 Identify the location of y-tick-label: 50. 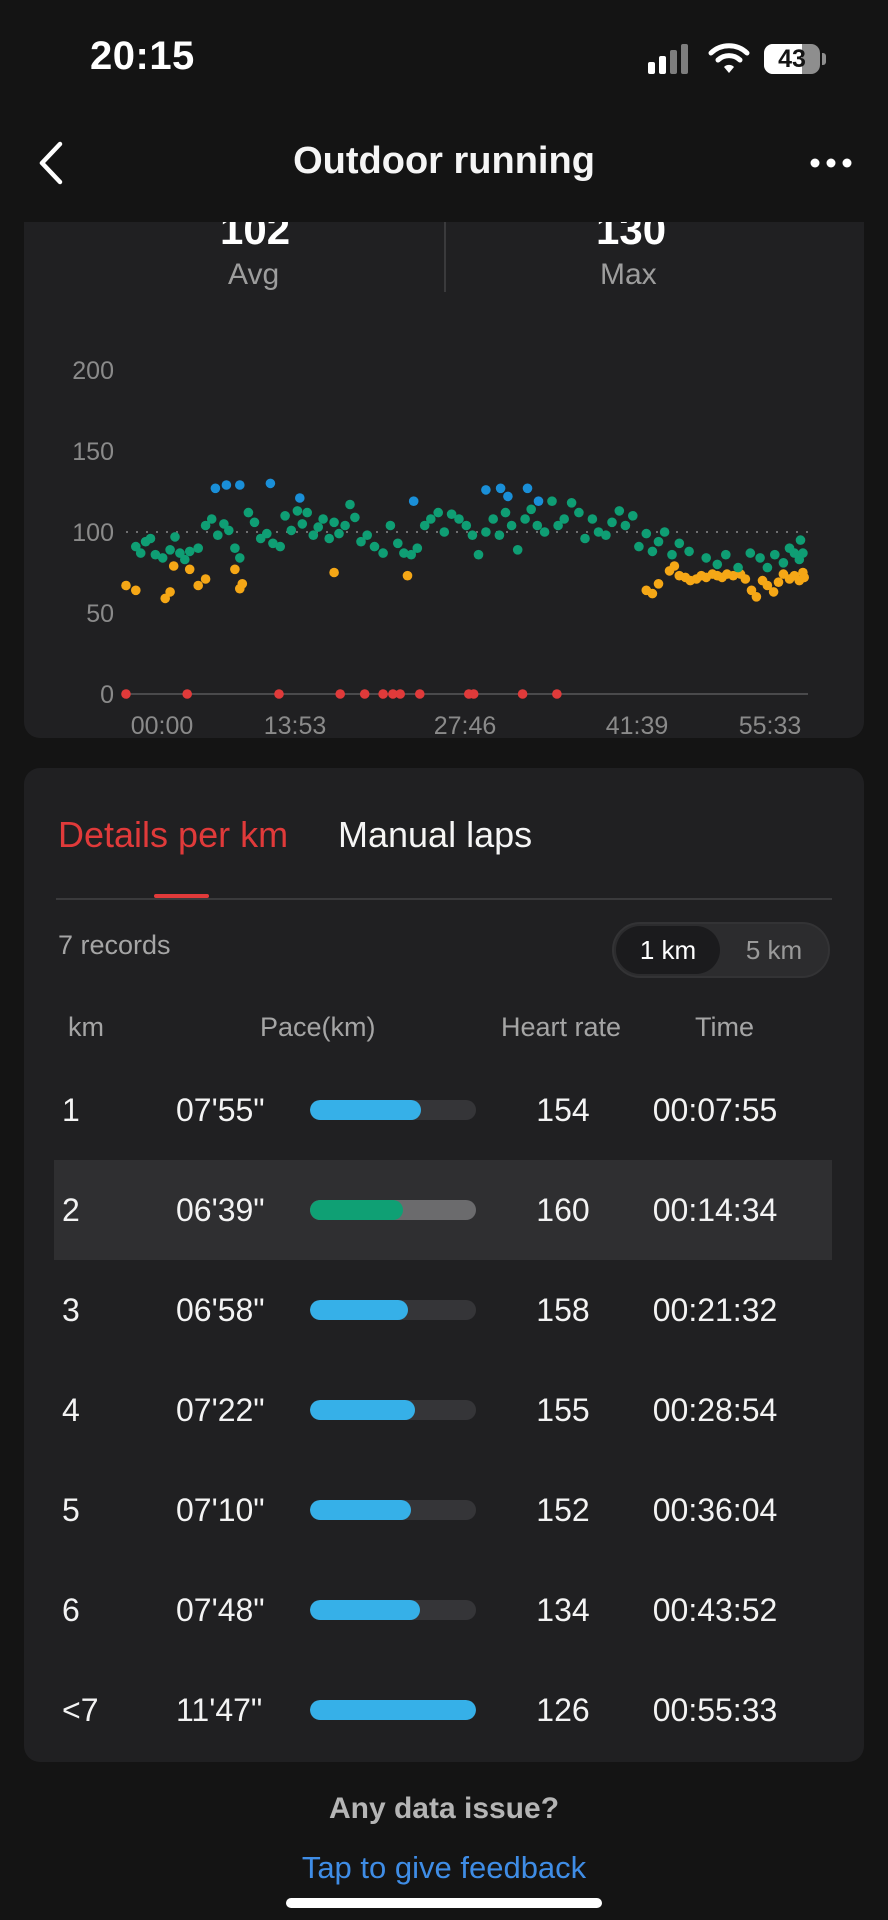
(100, 614).